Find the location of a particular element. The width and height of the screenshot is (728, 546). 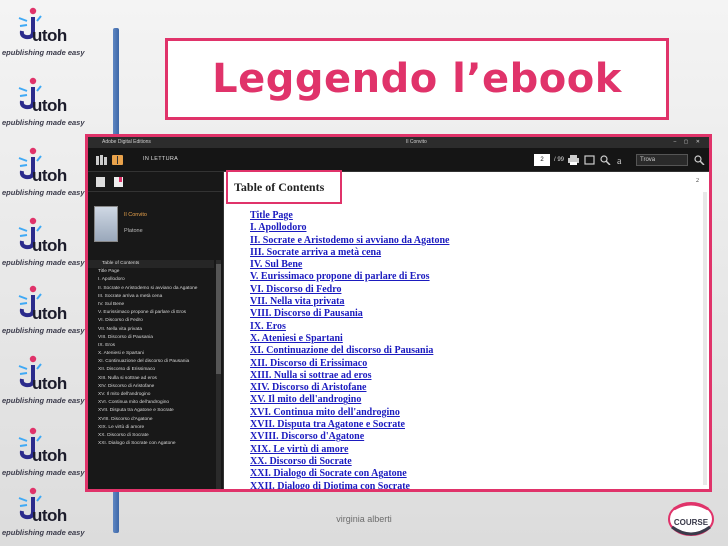

chapter-link: XVI. Continua mito dell'androgino is located at coordinates (349, 413).